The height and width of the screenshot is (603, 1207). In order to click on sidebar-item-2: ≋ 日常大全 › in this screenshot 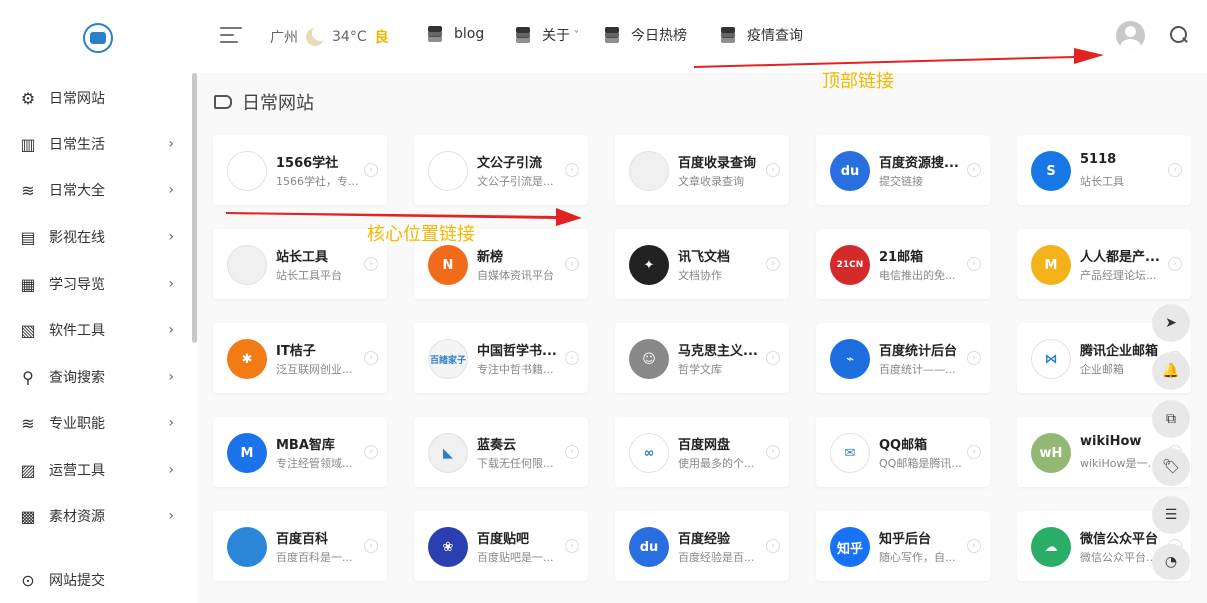, I will do `click(98, 190)`.